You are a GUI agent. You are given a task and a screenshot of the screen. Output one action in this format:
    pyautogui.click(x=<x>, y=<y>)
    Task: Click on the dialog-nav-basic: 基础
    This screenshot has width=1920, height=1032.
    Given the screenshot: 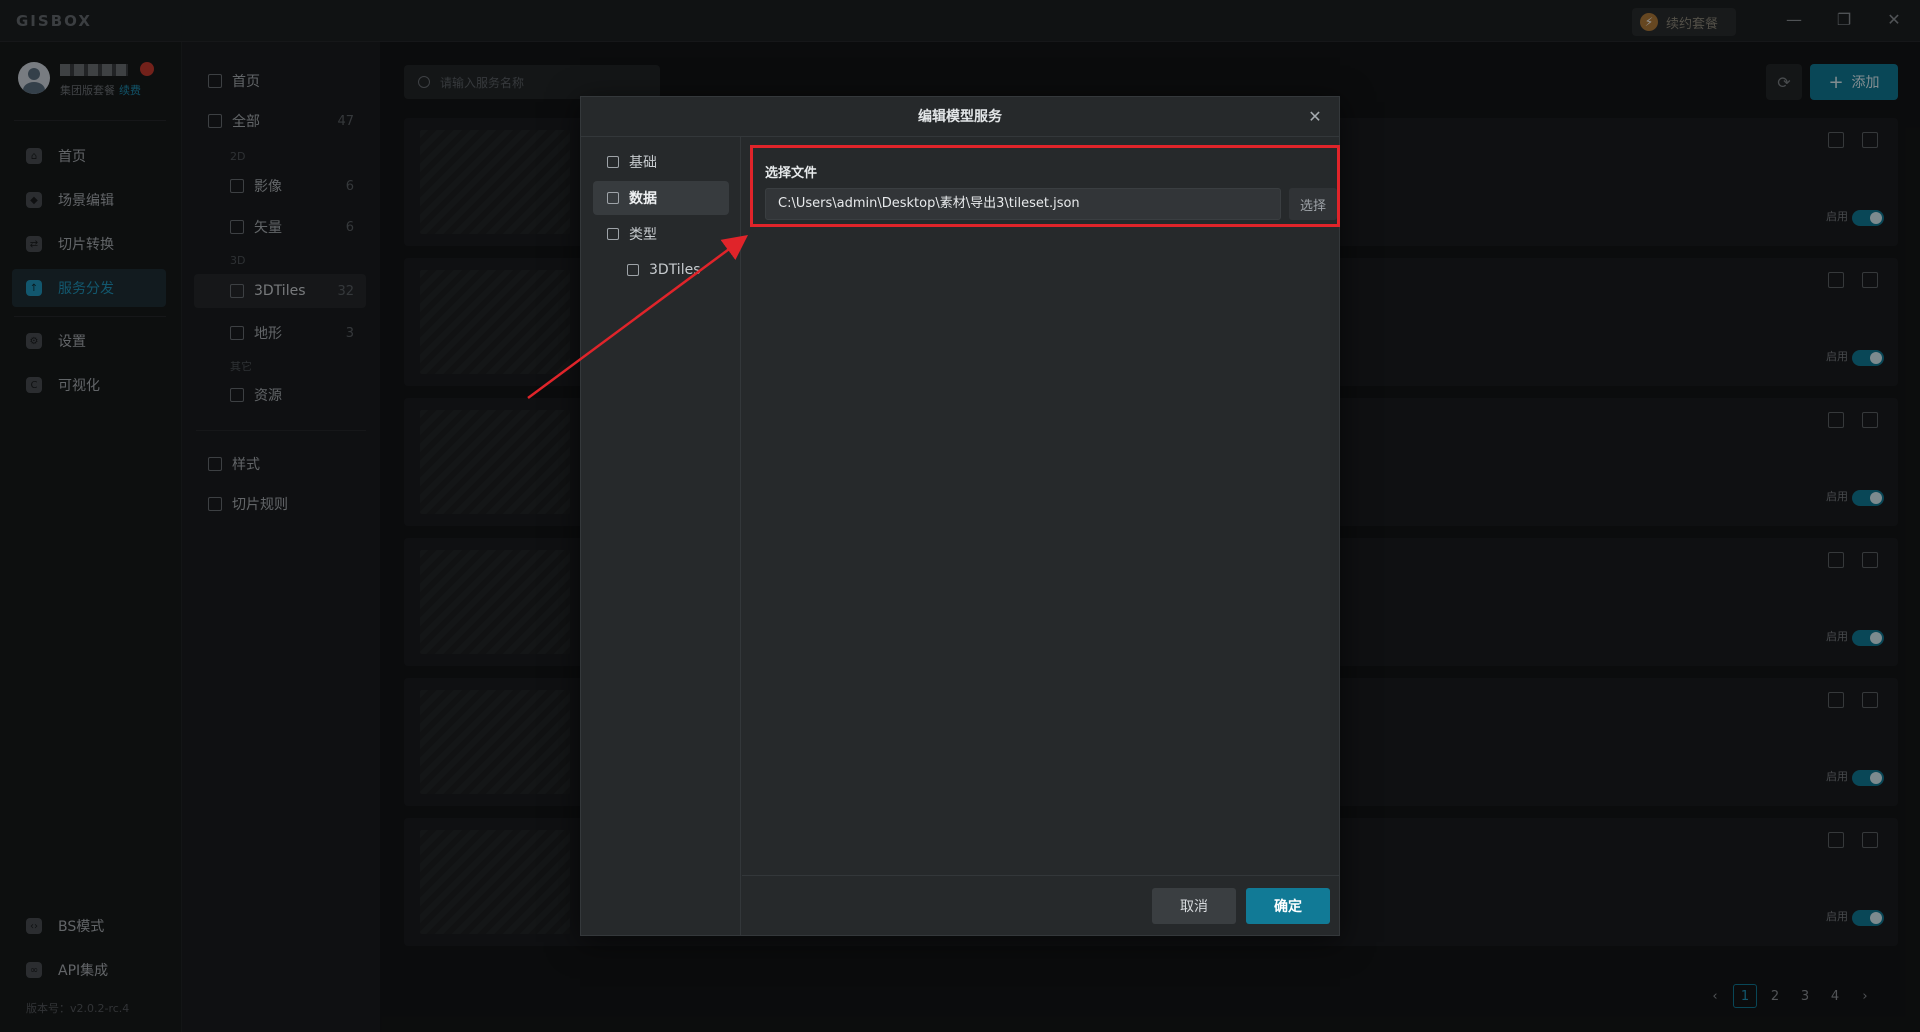 What is the action you would take?
    pyautogui.click(x=661, y=162)
    